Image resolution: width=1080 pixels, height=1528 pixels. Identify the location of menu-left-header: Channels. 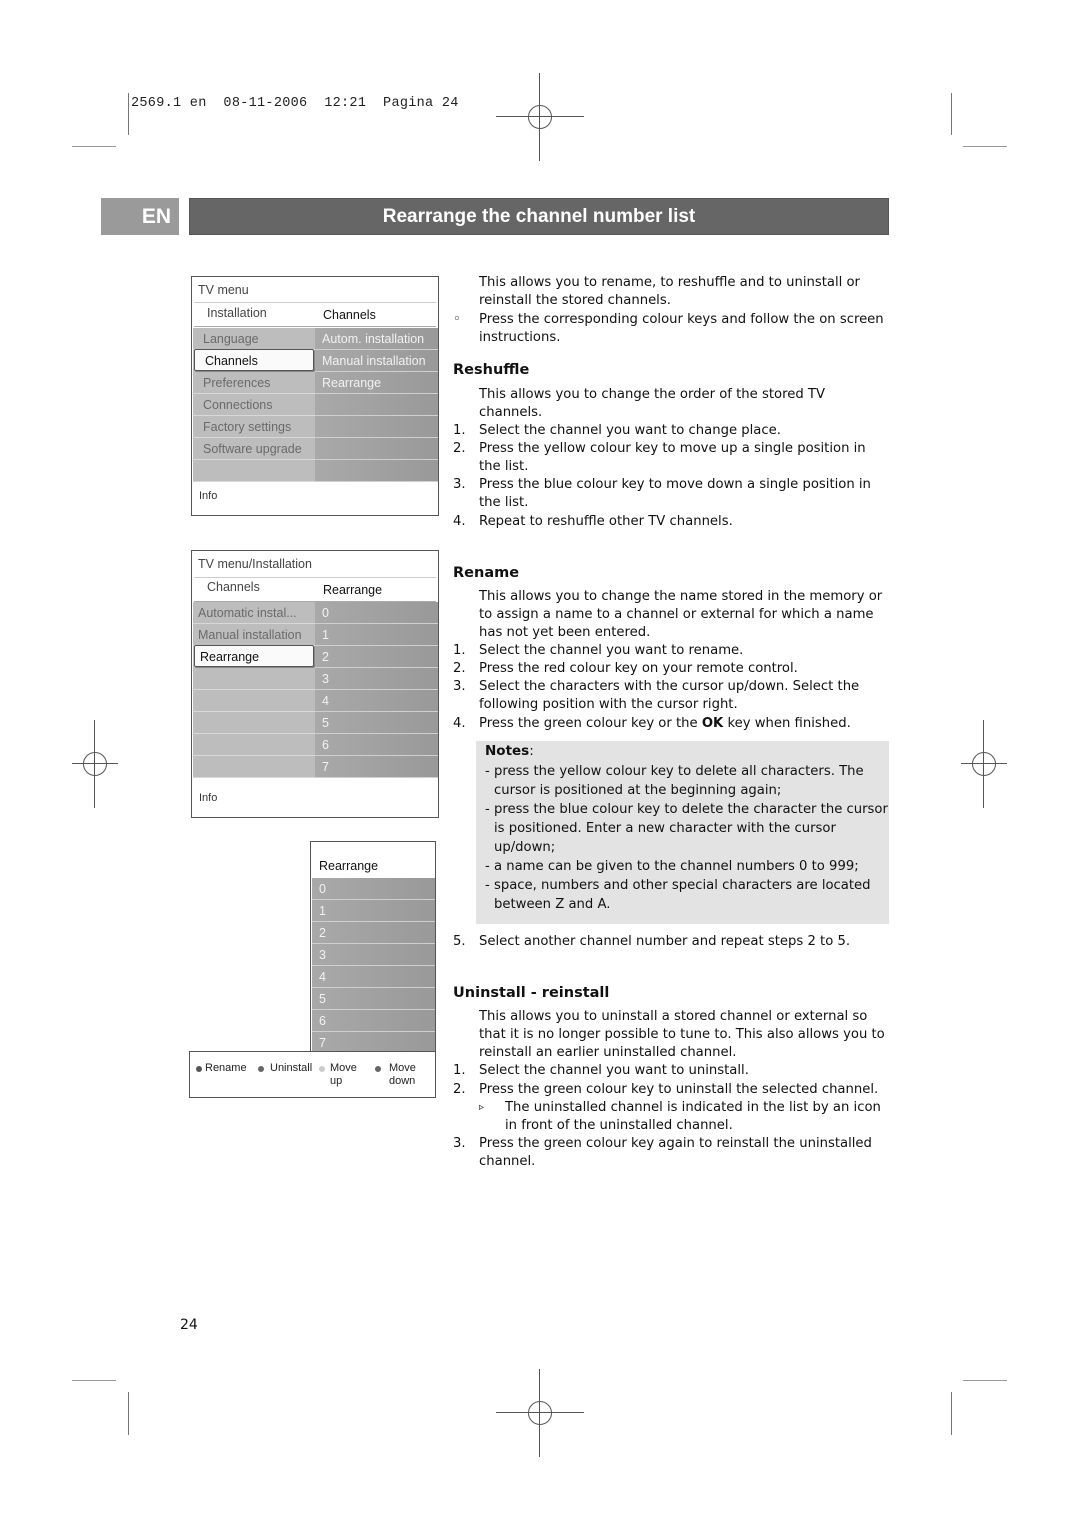
(233, 587).